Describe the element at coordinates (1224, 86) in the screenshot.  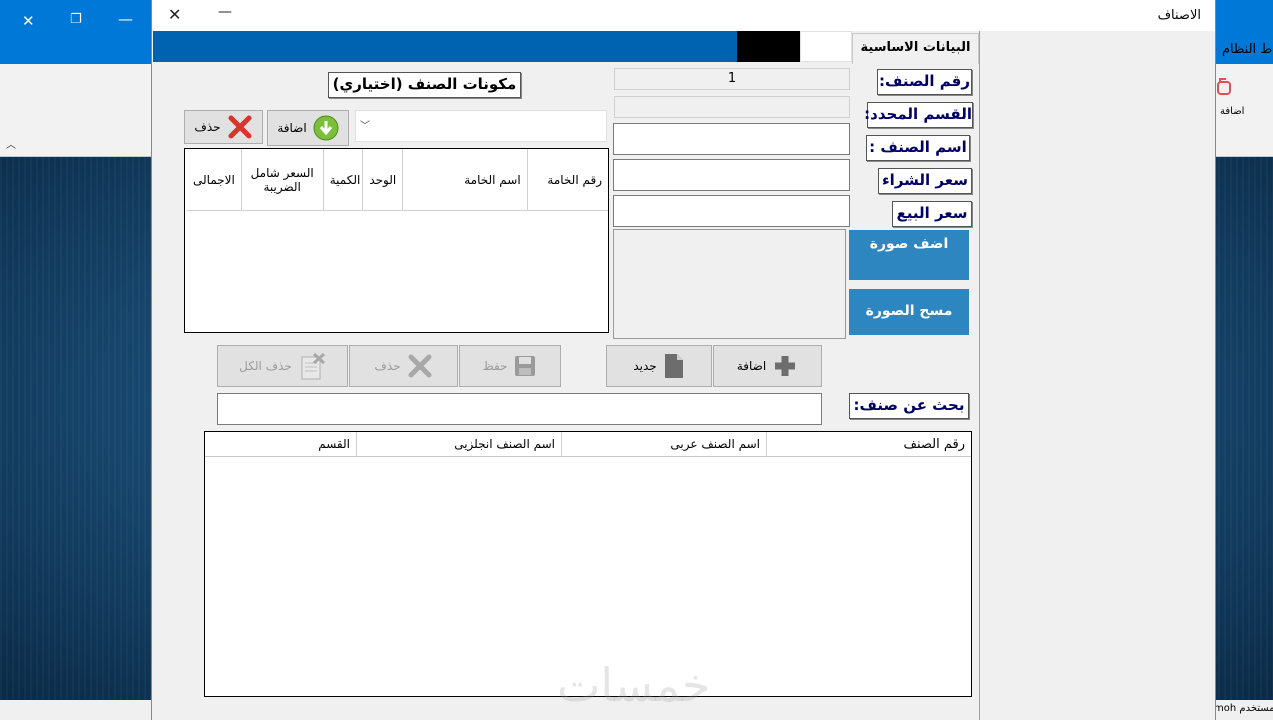
I see `ribbon-add-icon` at that location.